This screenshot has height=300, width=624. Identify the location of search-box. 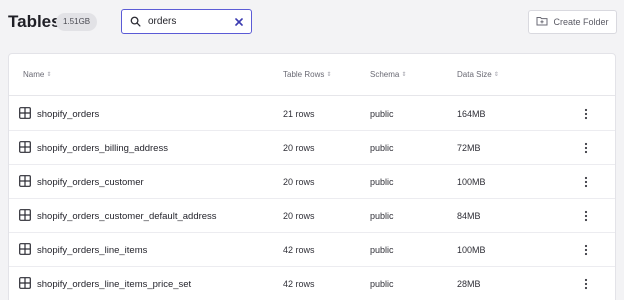
(186, 21).